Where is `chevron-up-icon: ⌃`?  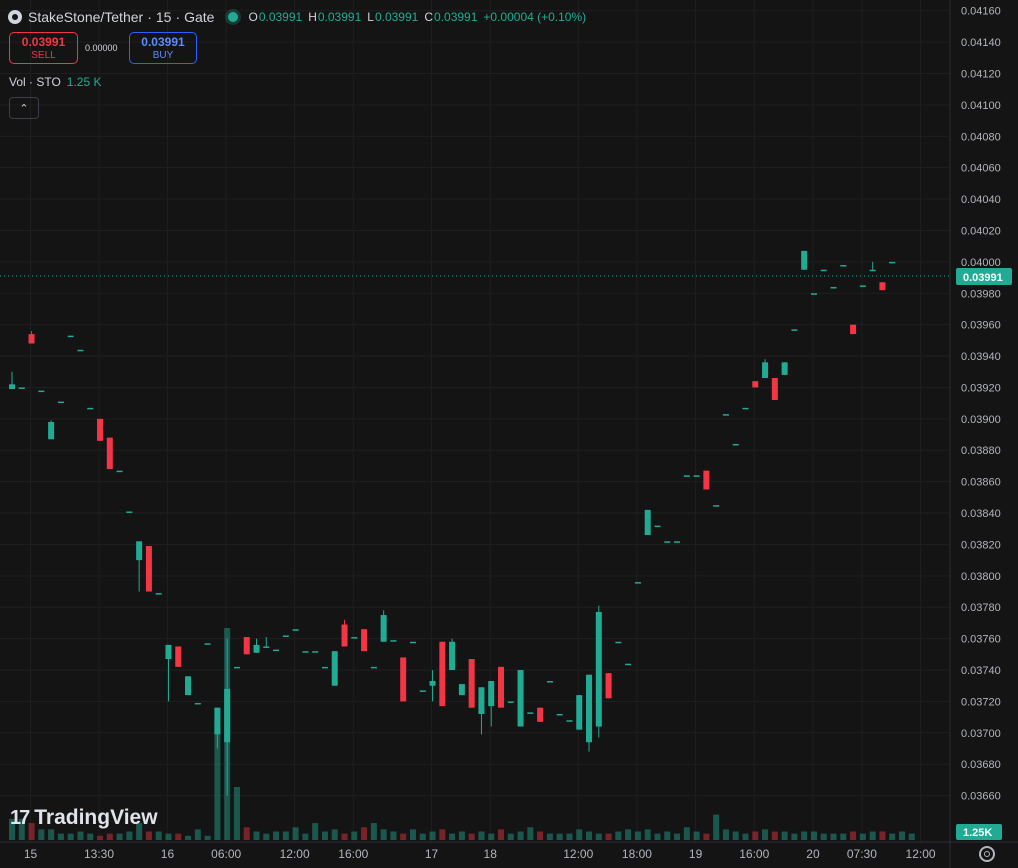
chevron-up-icon: ⌃ is located at coordinates (24, 108).